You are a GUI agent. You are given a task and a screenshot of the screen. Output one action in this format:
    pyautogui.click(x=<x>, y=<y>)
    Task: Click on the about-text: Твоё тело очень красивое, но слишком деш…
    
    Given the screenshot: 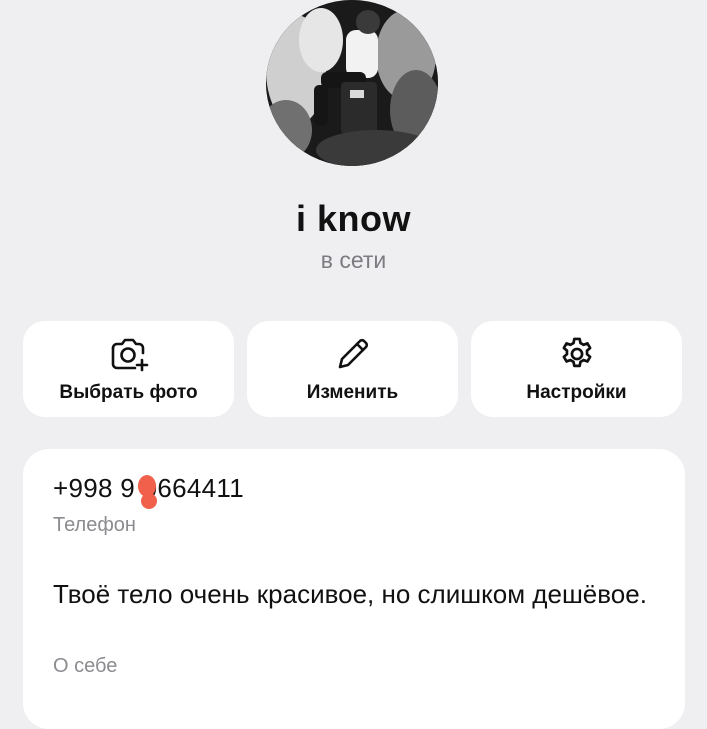 What is the action you would take?
    pyautogui.click(x=353, y=594)
    